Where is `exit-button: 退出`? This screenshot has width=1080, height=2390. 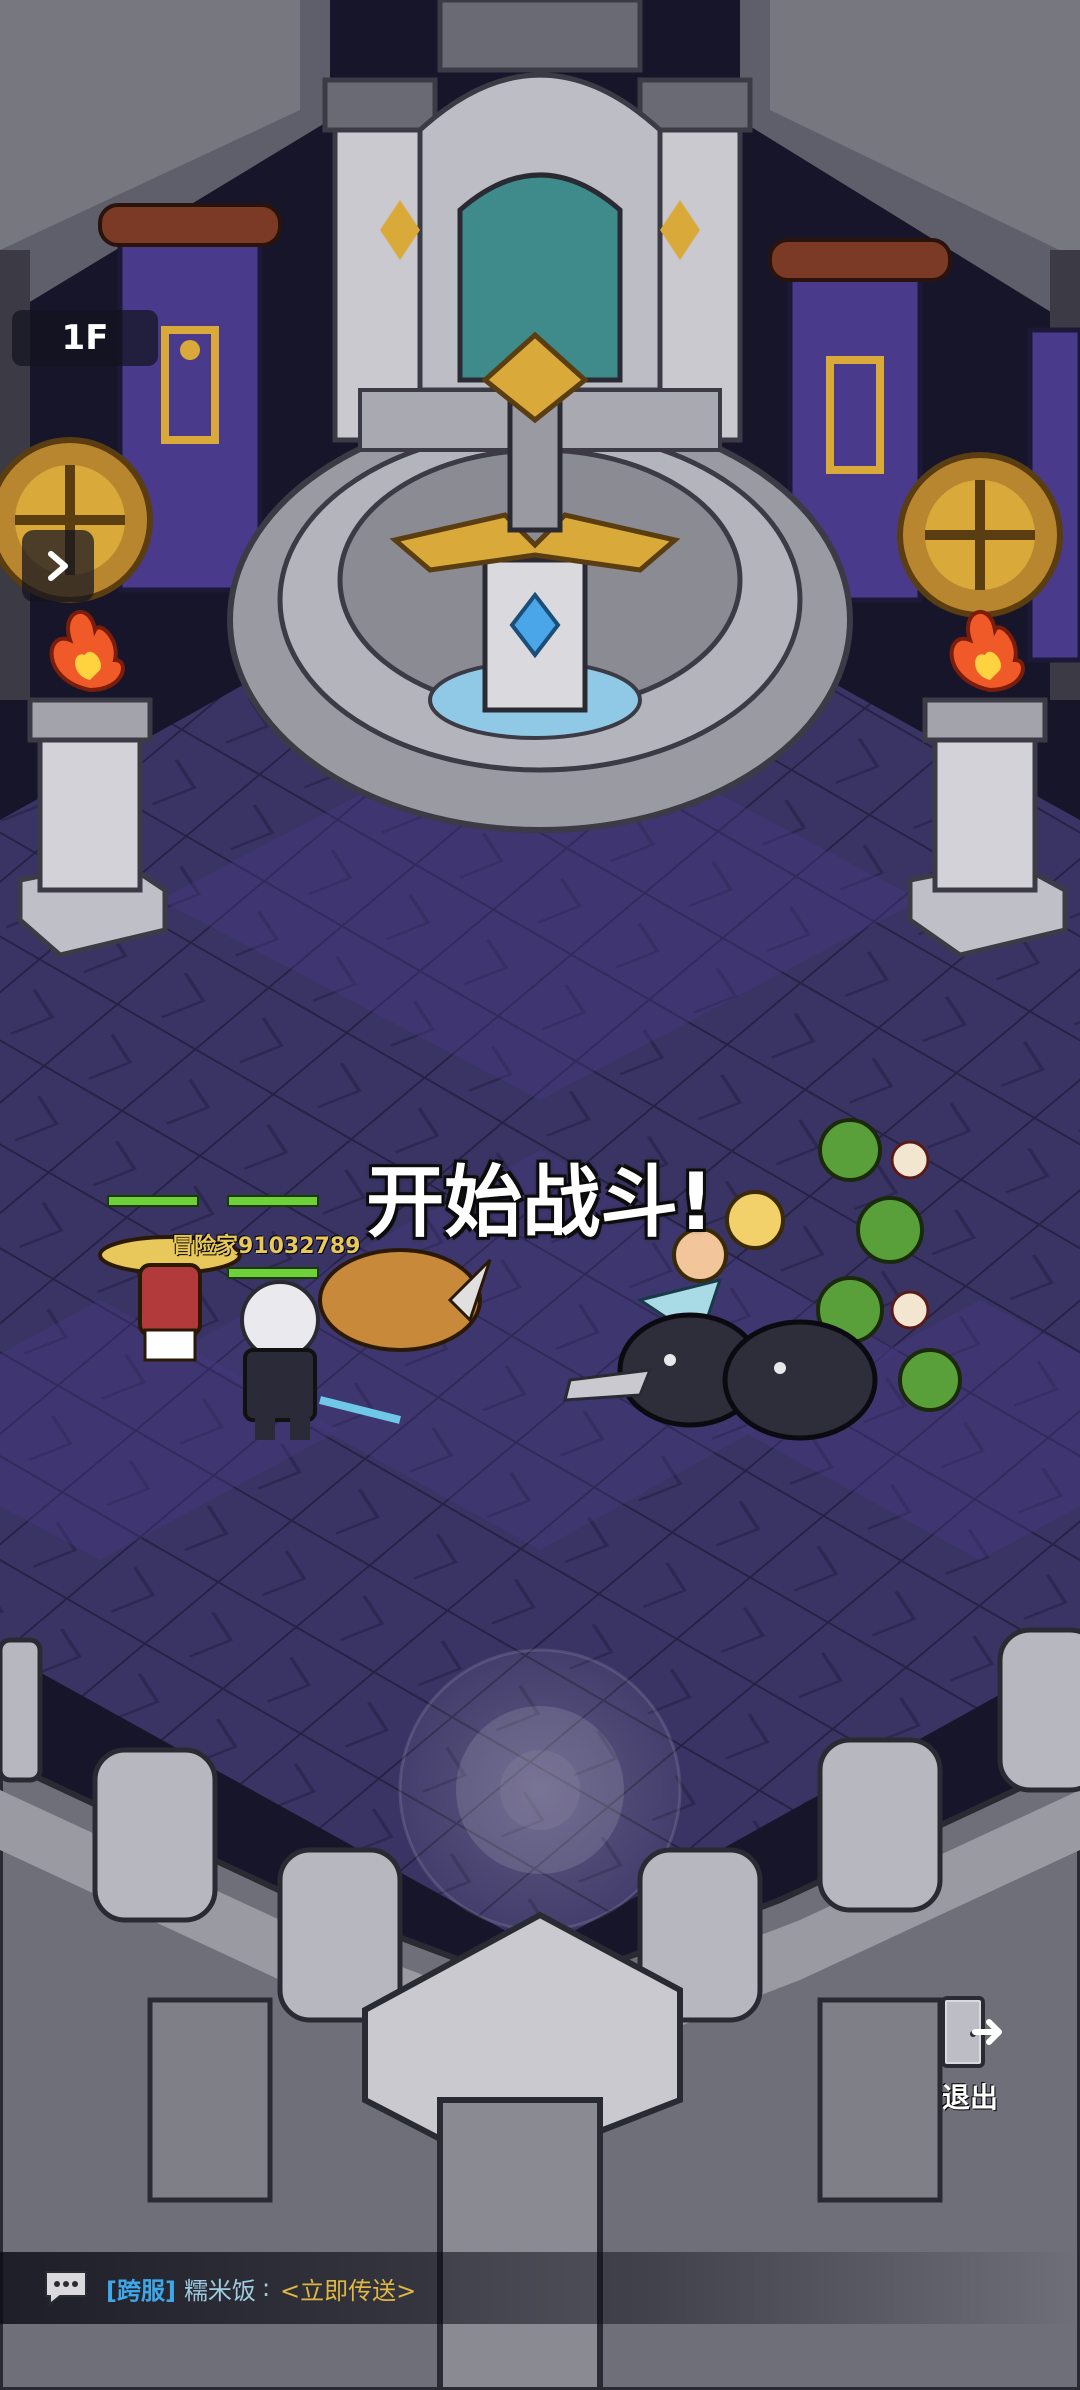 exit-button: 退出 is located at coordinates (970, 2057).